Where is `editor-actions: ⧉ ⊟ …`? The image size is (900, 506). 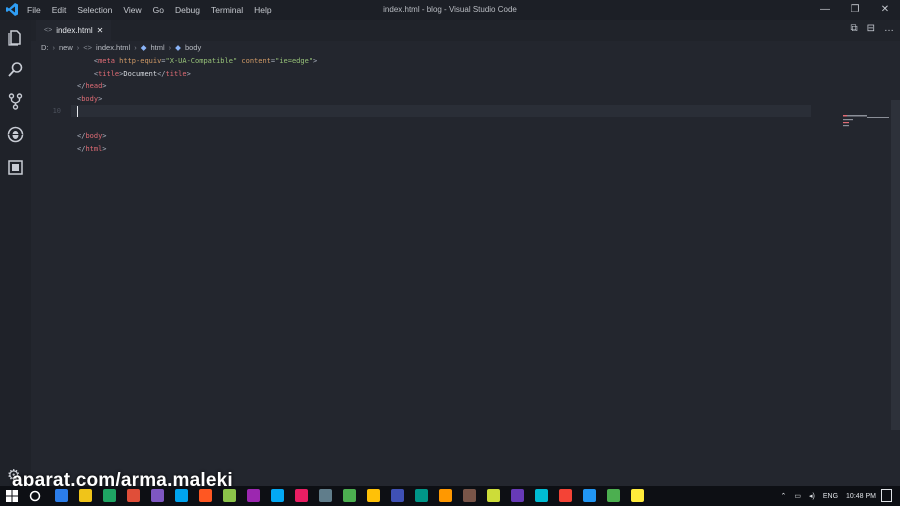
editor-actions: ⧉ ⊟ … is located at coordinates (872, 28).